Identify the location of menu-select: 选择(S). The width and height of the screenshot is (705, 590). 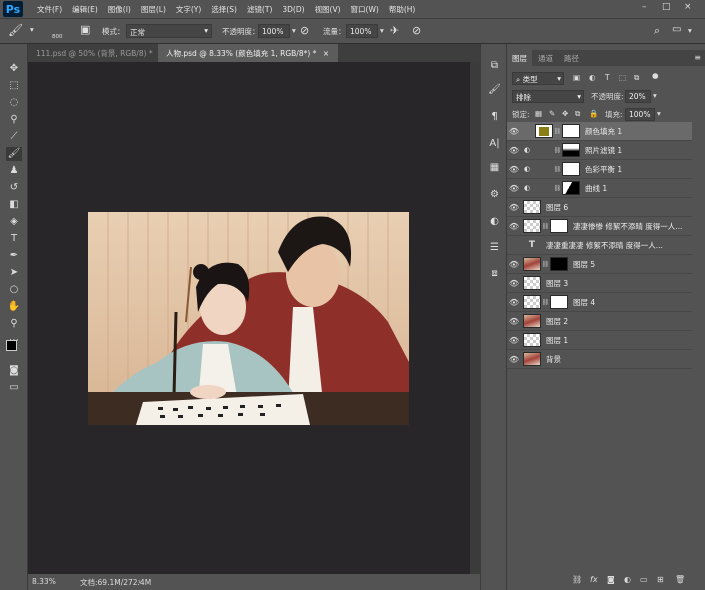
(224, 9).